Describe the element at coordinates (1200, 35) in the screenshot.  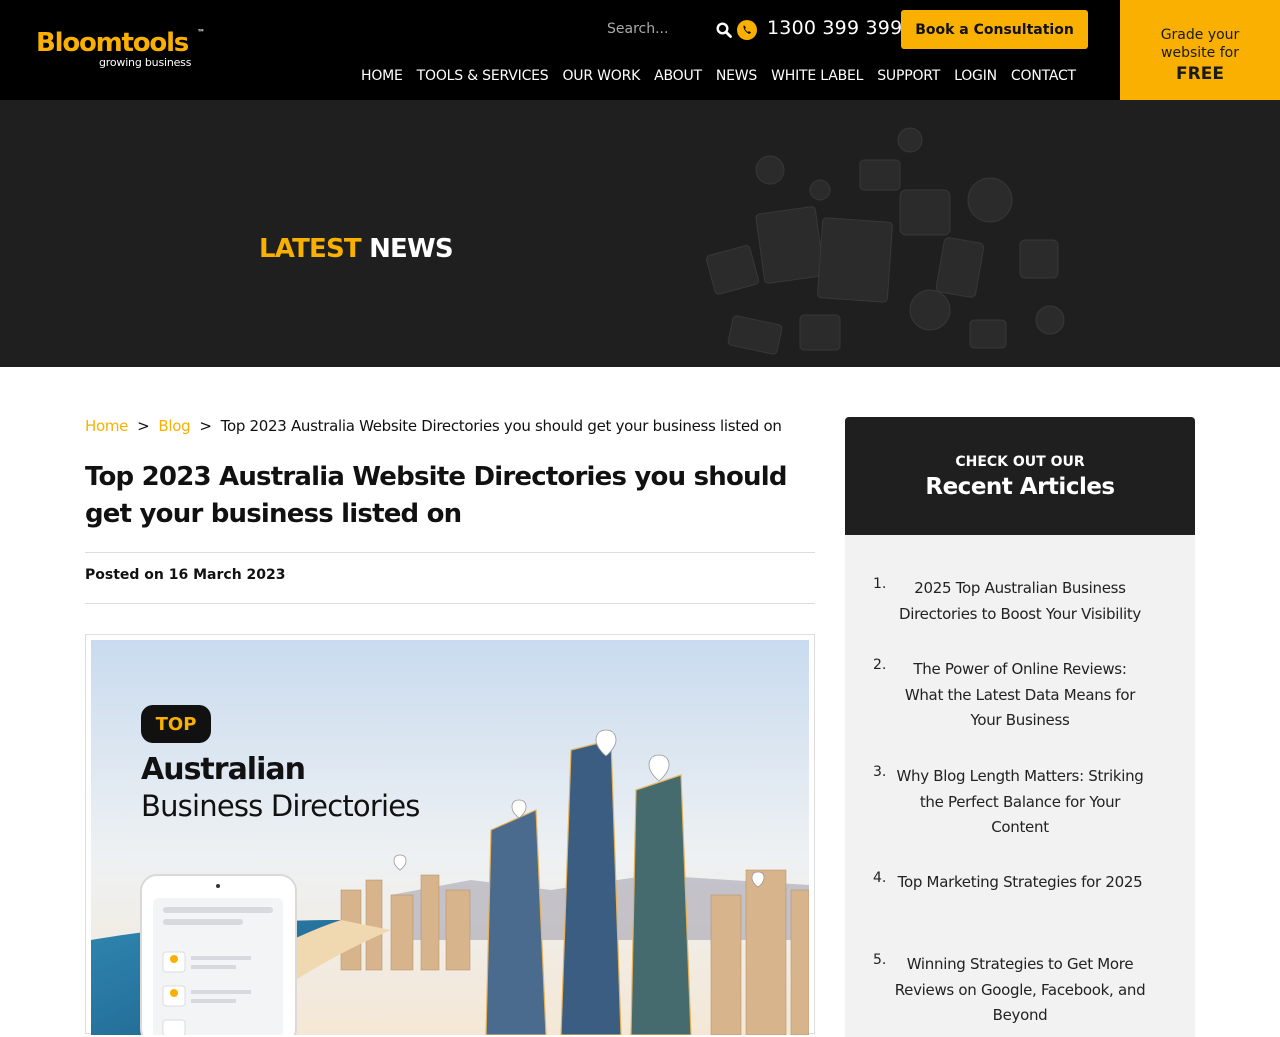
I see `grade-line-1: Grade your` at that location.